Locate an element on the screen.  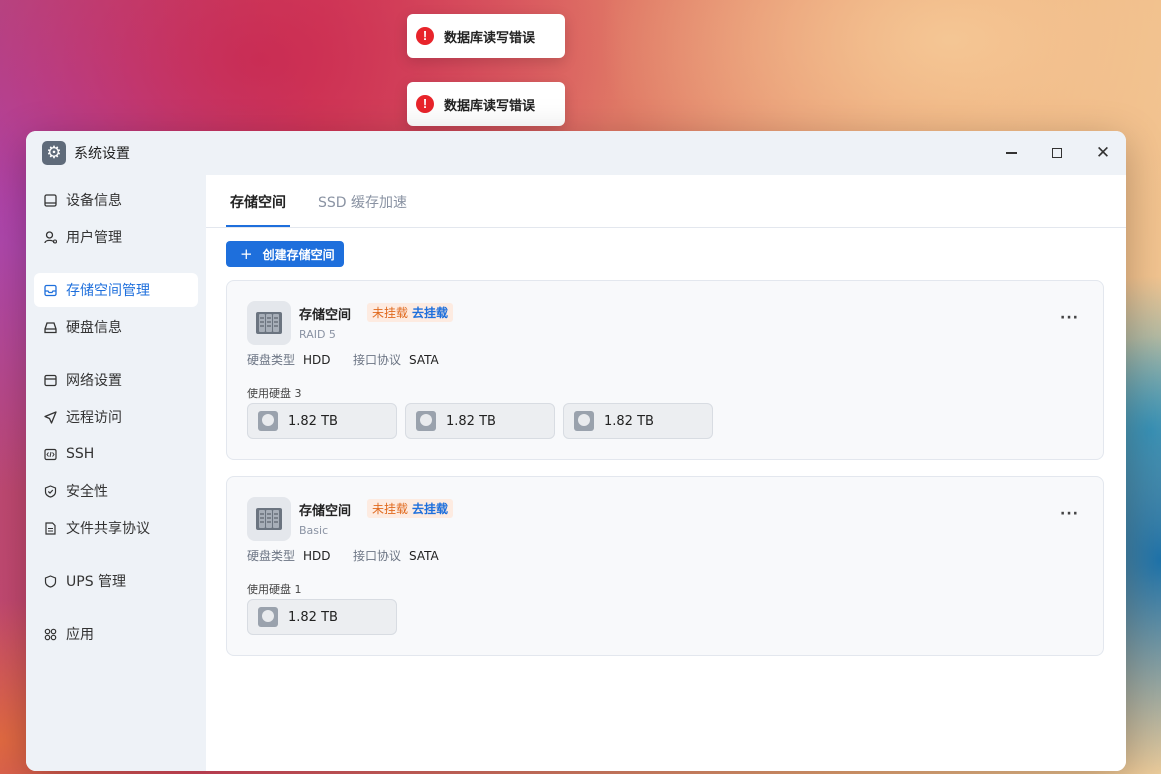
close-button: ✕ is located at coordinates (1103, 153).